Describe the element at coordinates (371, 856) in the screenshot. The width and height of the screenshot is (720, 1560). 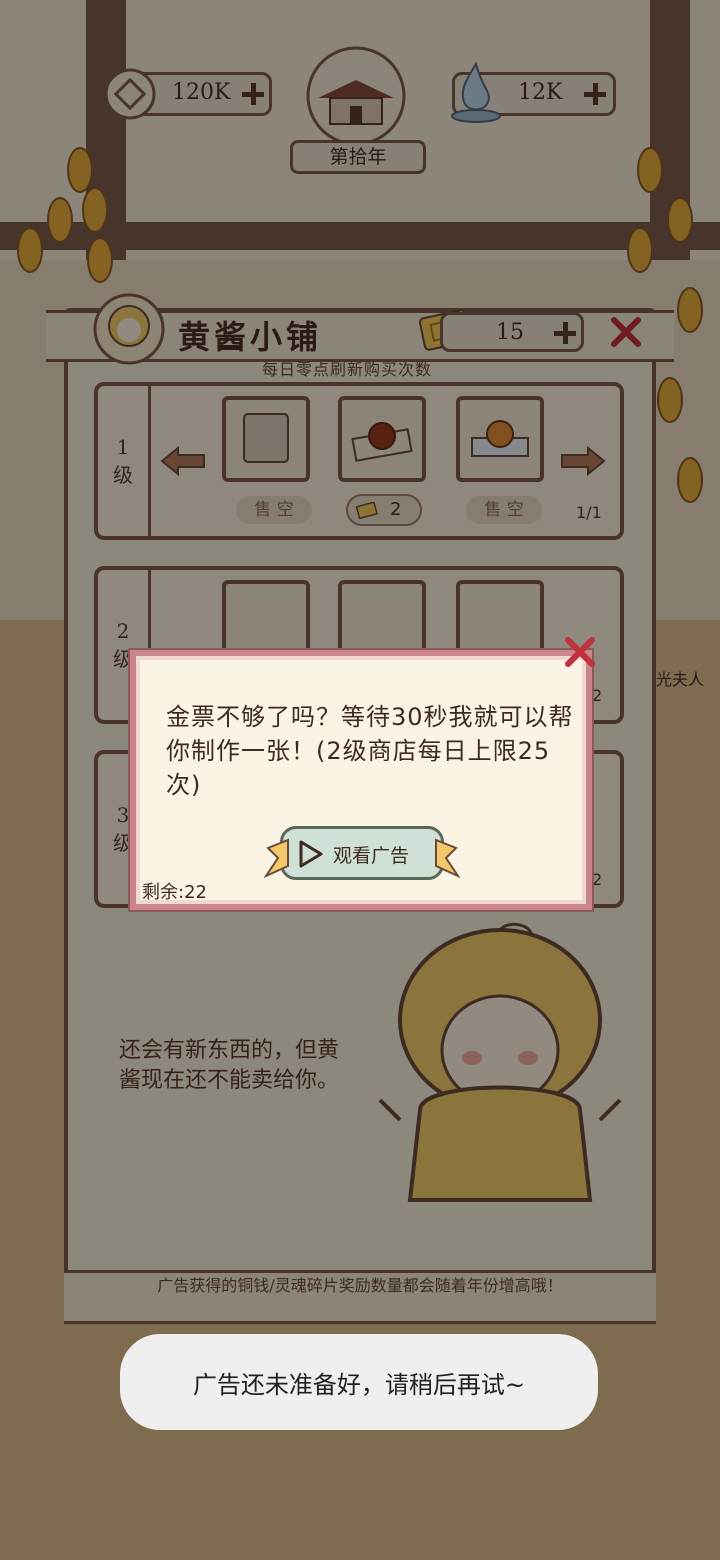
I see `watch-ad-label: 观看广告` at that location.